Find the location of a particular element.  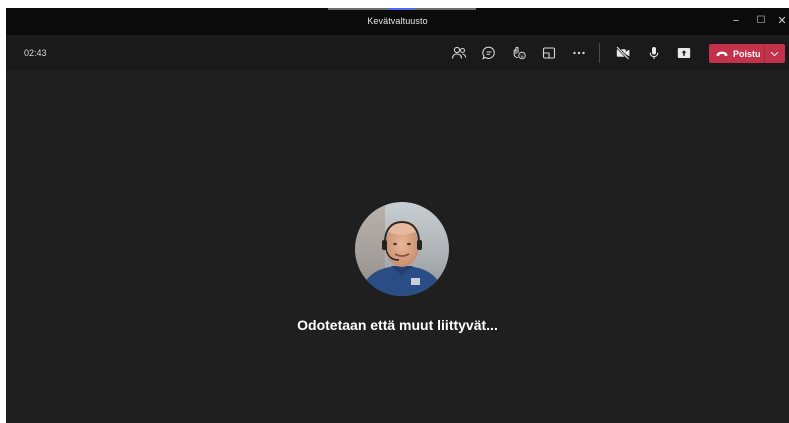

chevron-down-icon is located at coordinates (775, 53).